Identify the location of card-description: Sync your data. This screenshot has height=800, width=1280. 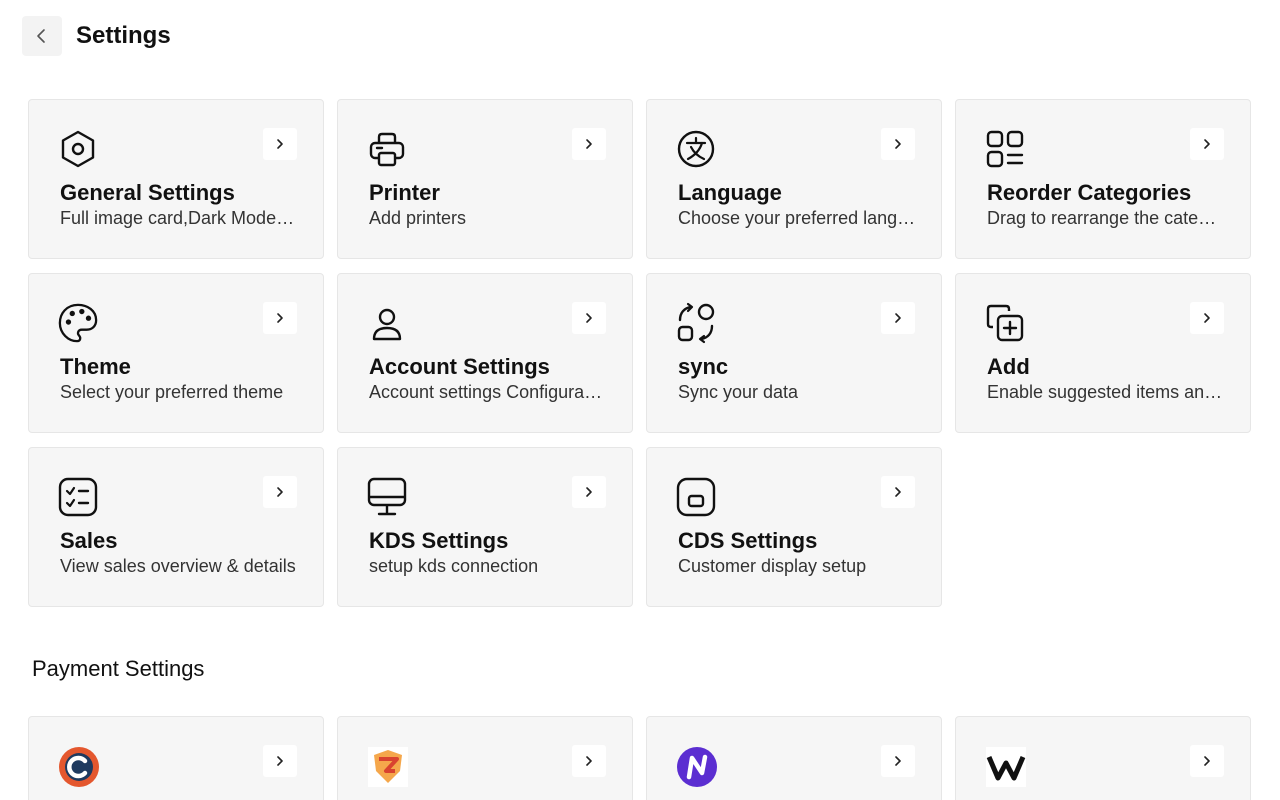
(738, 392).